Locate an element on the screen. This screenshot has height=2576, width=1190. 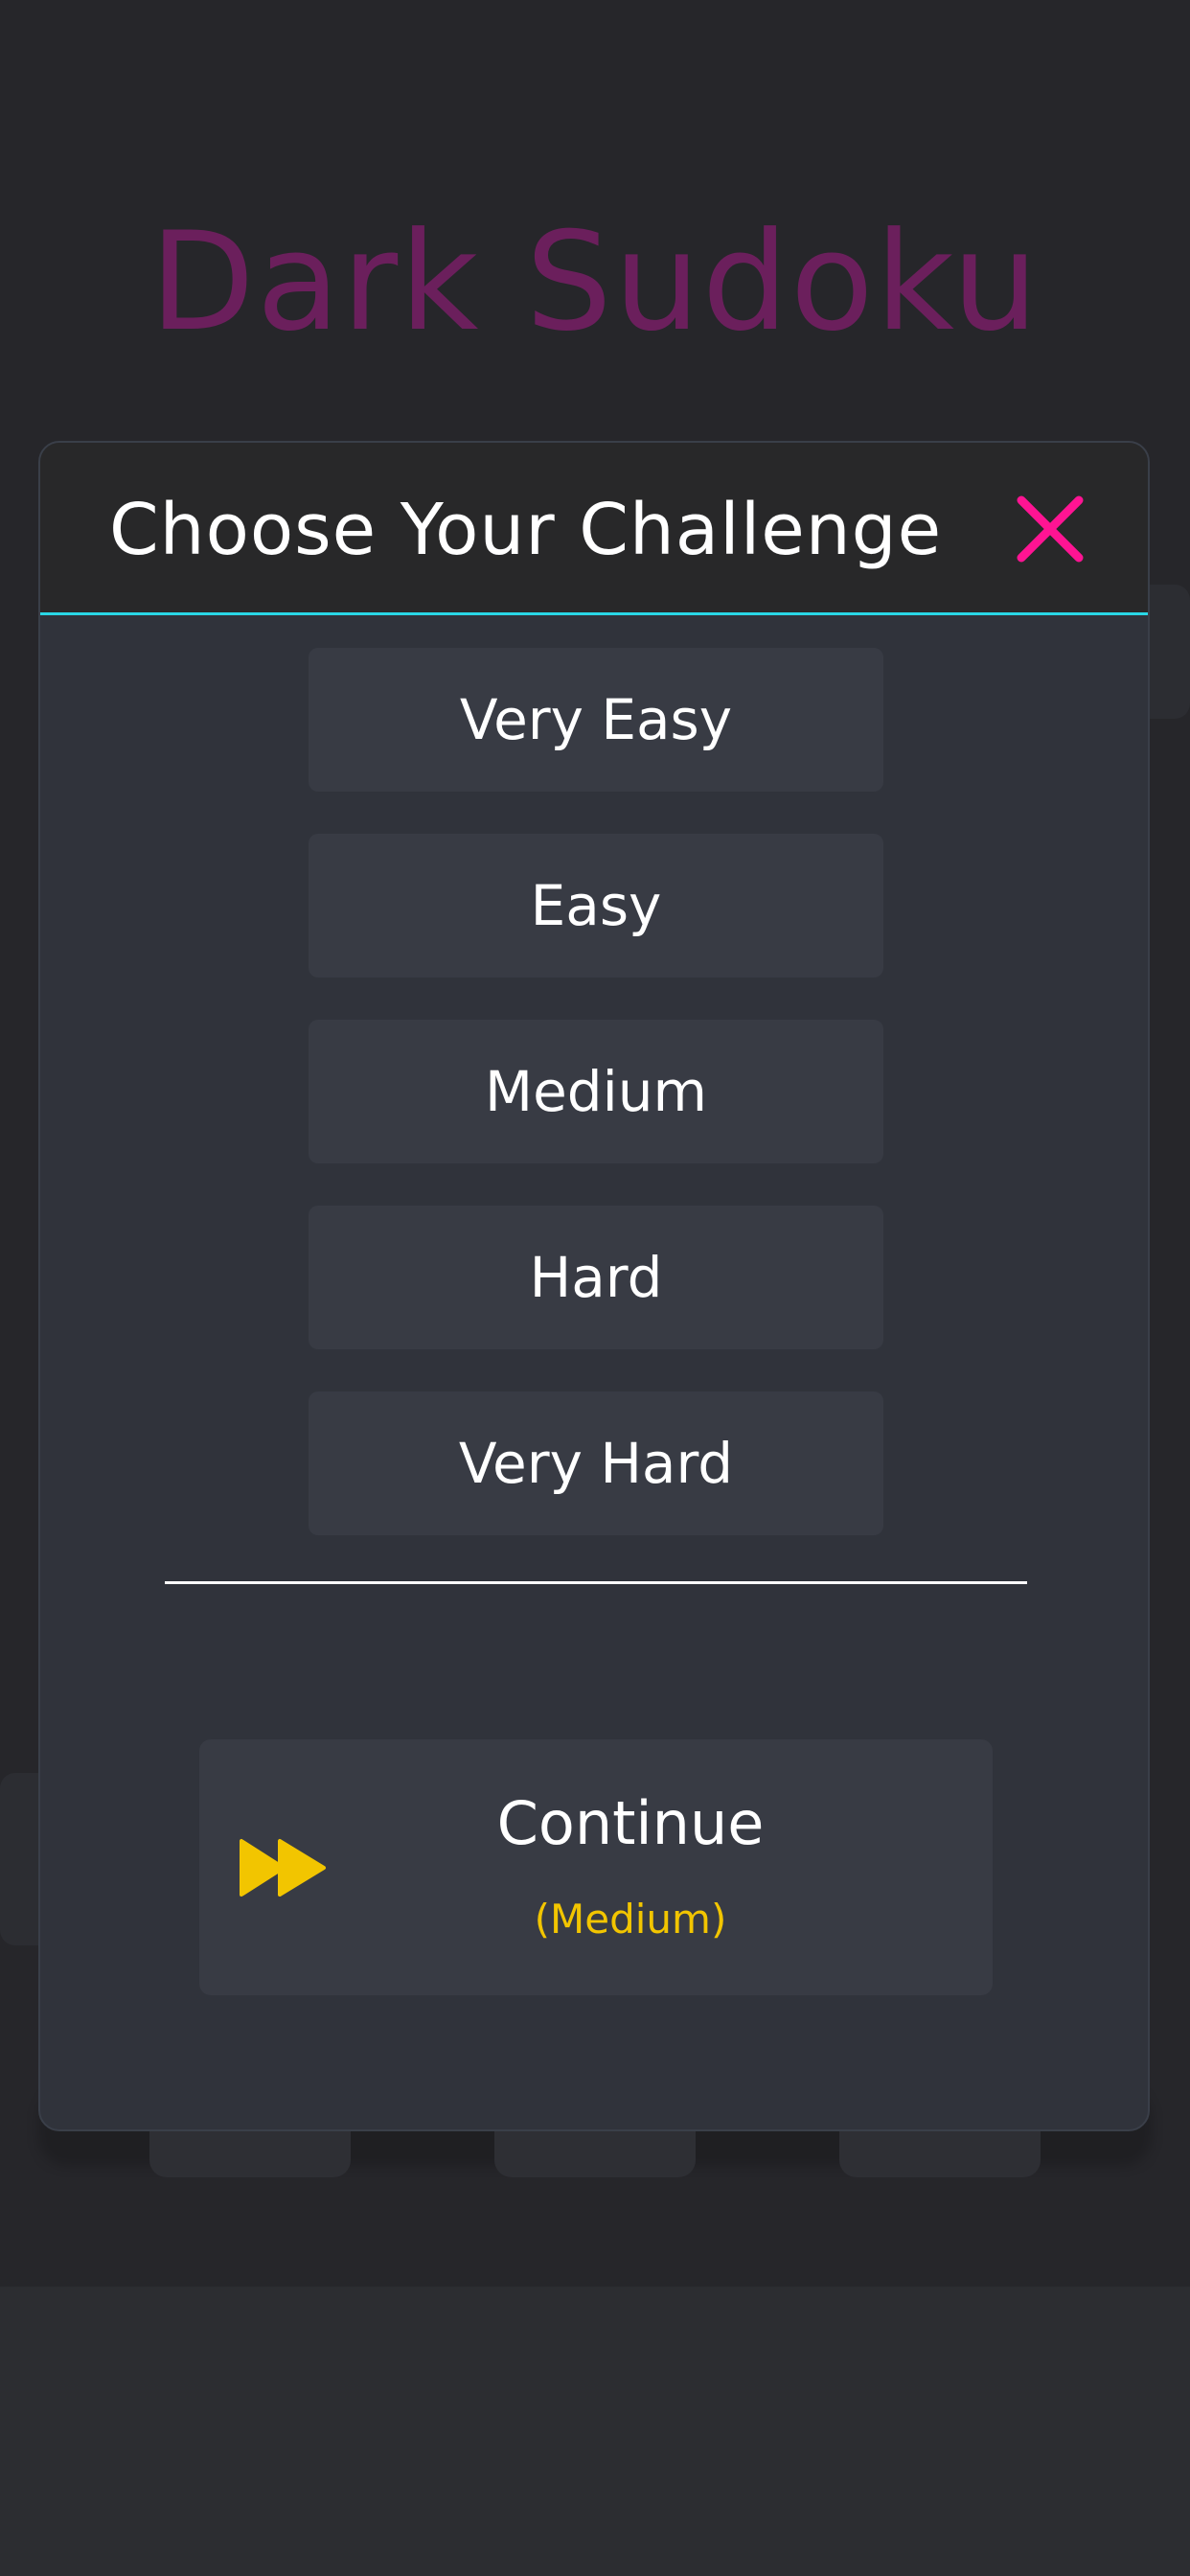
medium-button: Medium is located at coordinates (596, 1091).